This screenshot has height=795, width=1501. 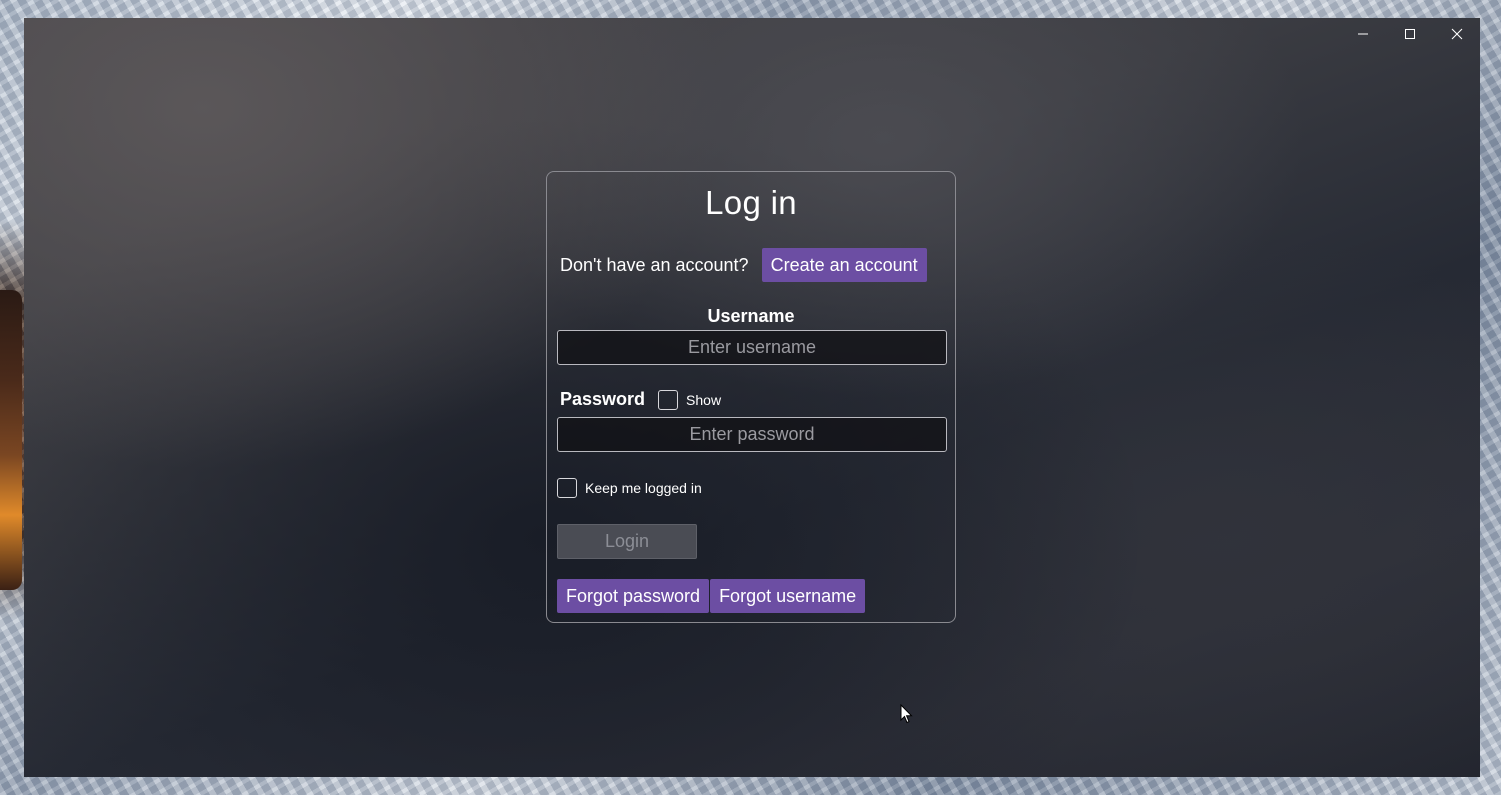 I want to click on password-label: Password, so click(x=603, y=399).